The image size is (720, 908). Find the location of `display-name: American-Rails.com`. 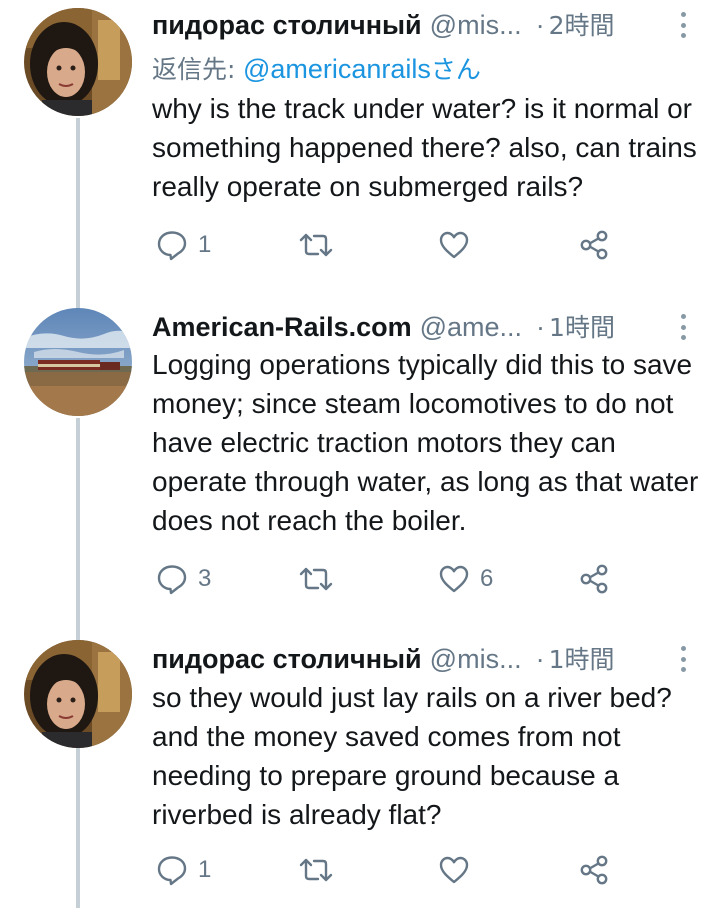

display-name: American-Rails.com is located at coordinates (282, 327).